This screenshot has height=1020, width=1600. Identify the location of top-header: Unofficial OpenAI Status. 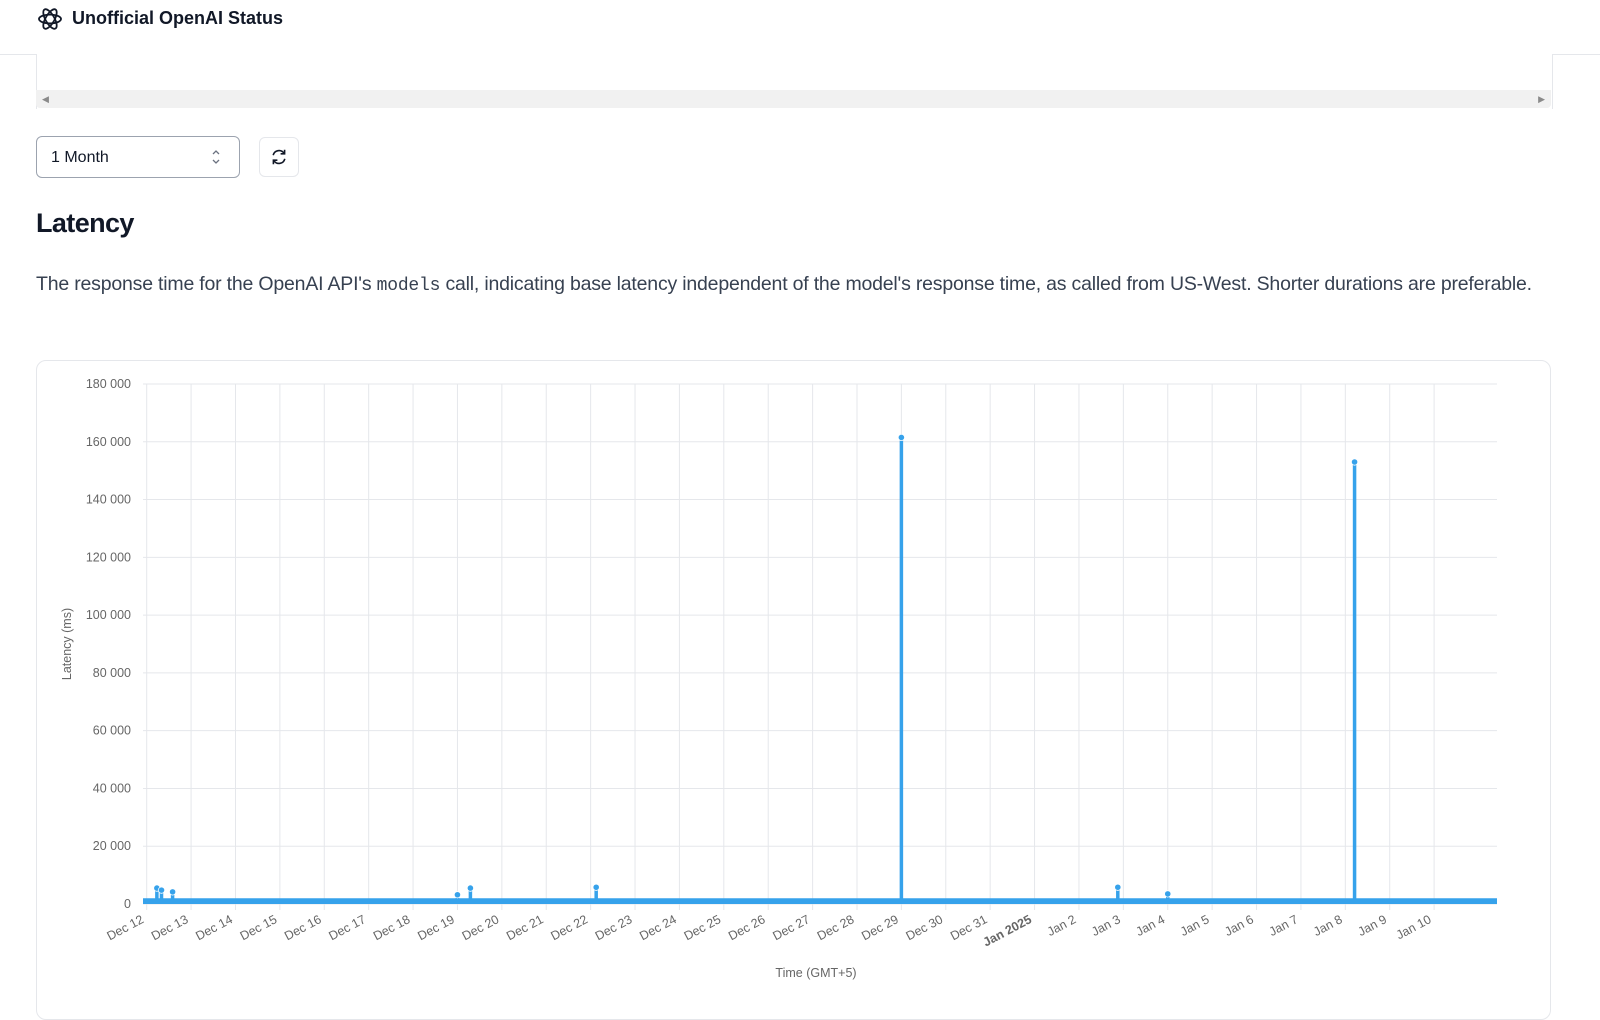
(800, 27).